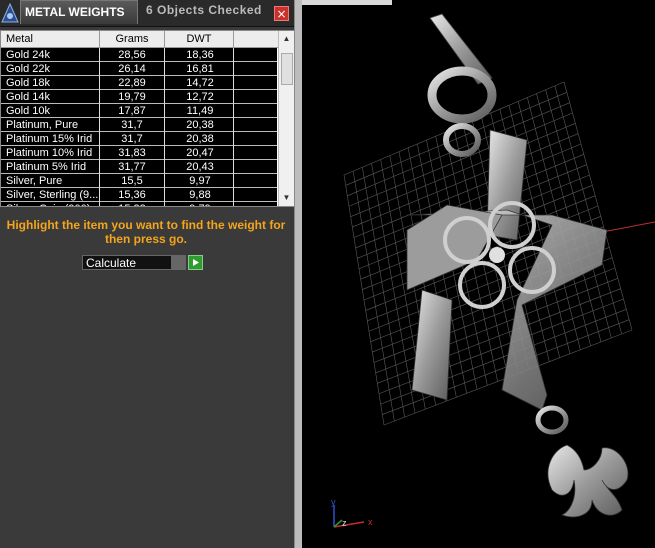  I want to click on table-row: Gold 14k 19,79 12,72, so click(139, 97).